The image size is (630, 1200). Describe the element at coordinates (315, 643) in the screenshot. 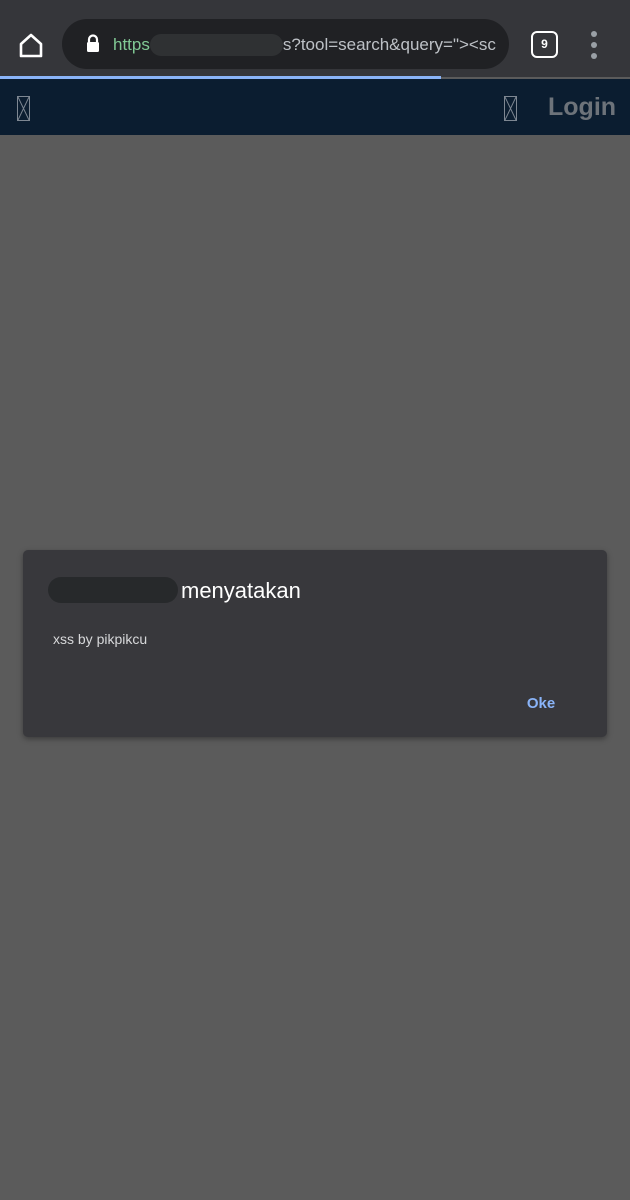

I see `alert-dialog: menyatakan xss by pikpikcu Oke` at that location.